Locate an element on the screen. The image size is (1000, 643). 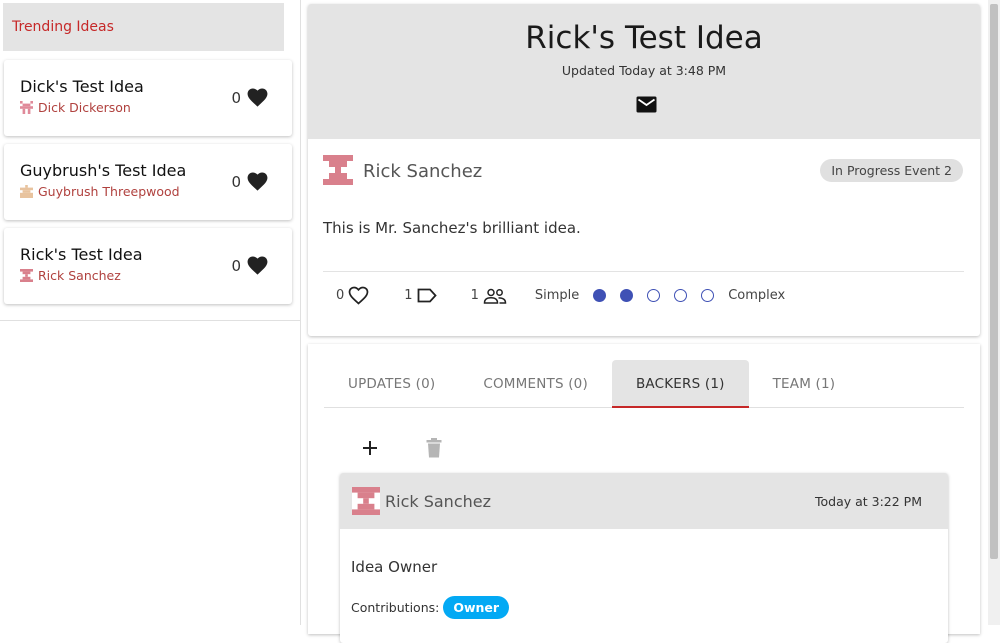
tab-team: TEAM (1) is located at coordinates (804, 384).